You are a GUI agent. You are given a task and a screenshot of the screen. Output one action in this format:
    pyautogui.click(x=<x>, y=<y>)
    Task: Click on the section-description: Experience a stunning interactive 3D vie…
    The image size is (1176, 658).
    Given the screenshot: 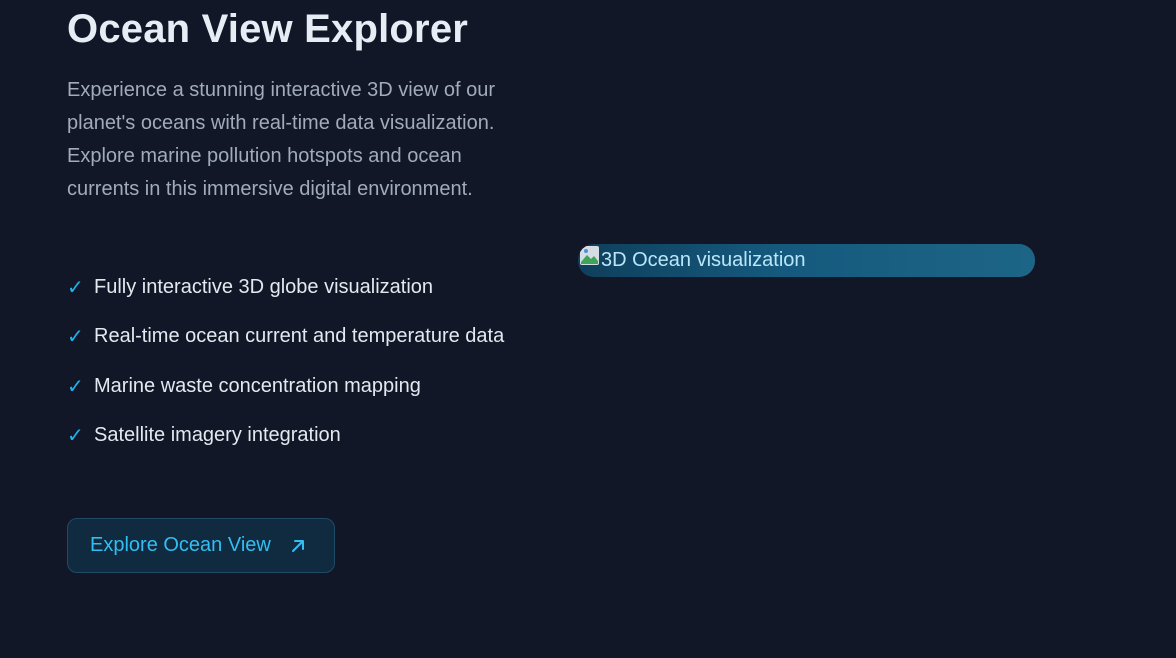 What is the action you would take?
    pyautogui.click(x=281, y=139)
    